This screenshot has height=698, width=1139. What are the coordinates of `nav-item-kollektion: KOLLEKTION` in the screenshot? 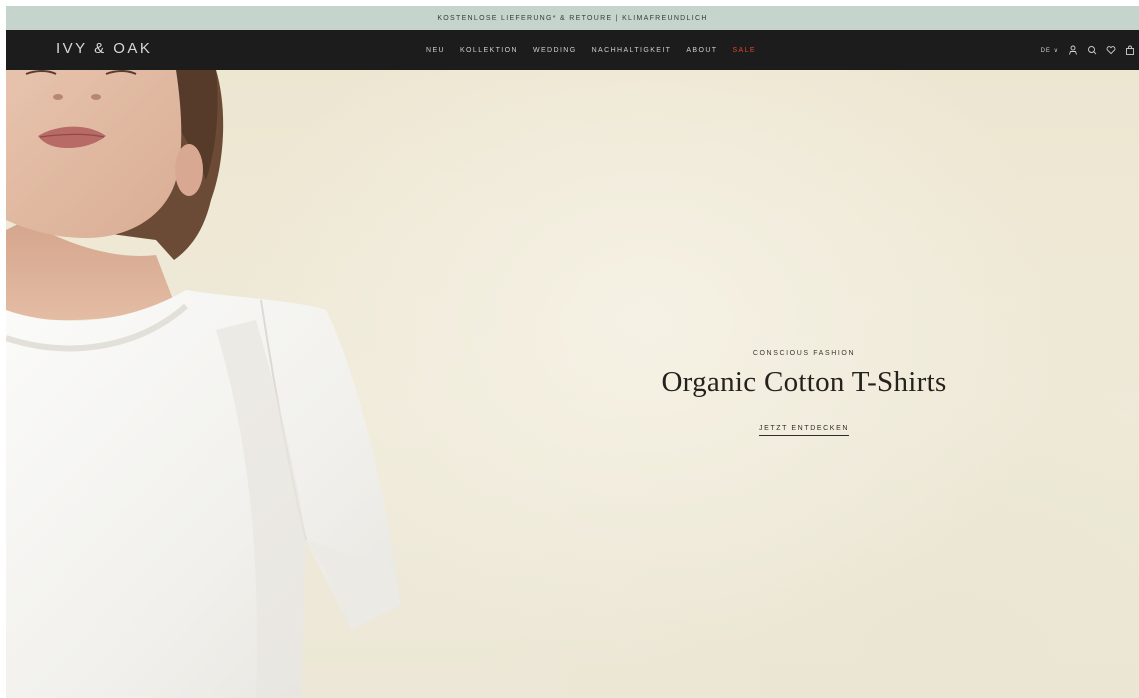 It's located at (489, 50).